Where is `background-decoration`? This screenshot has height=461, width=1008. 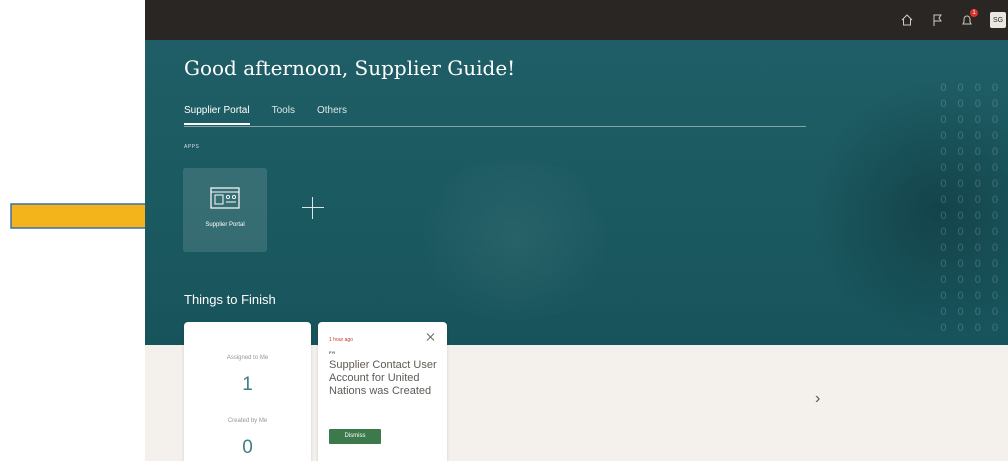
background-decoration is located at coordinates (515, 240).